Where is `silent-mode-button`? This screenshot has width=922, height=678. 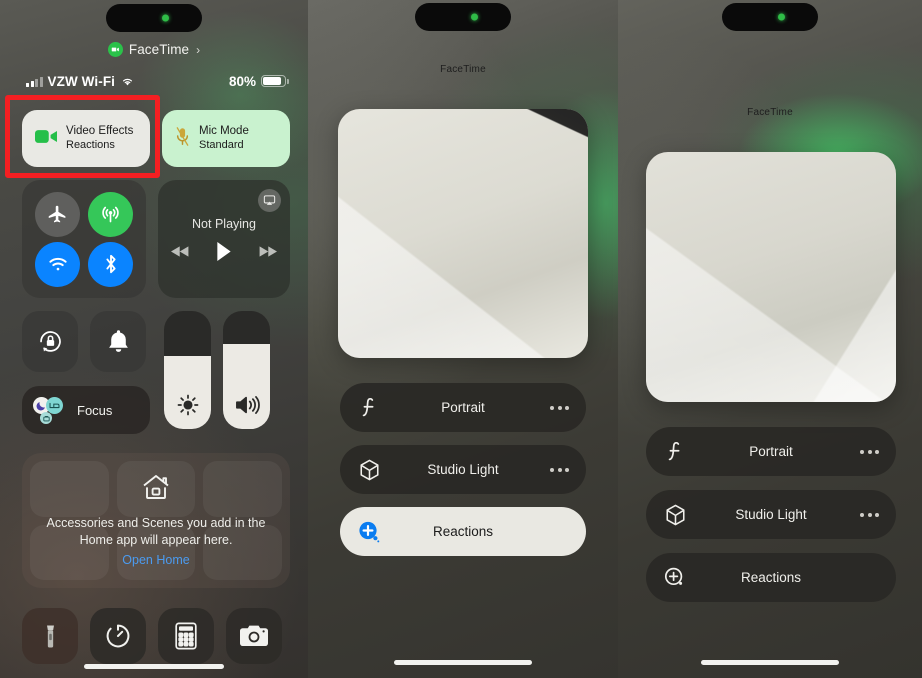 silent-mode-button is located at coordinates (118, 341).